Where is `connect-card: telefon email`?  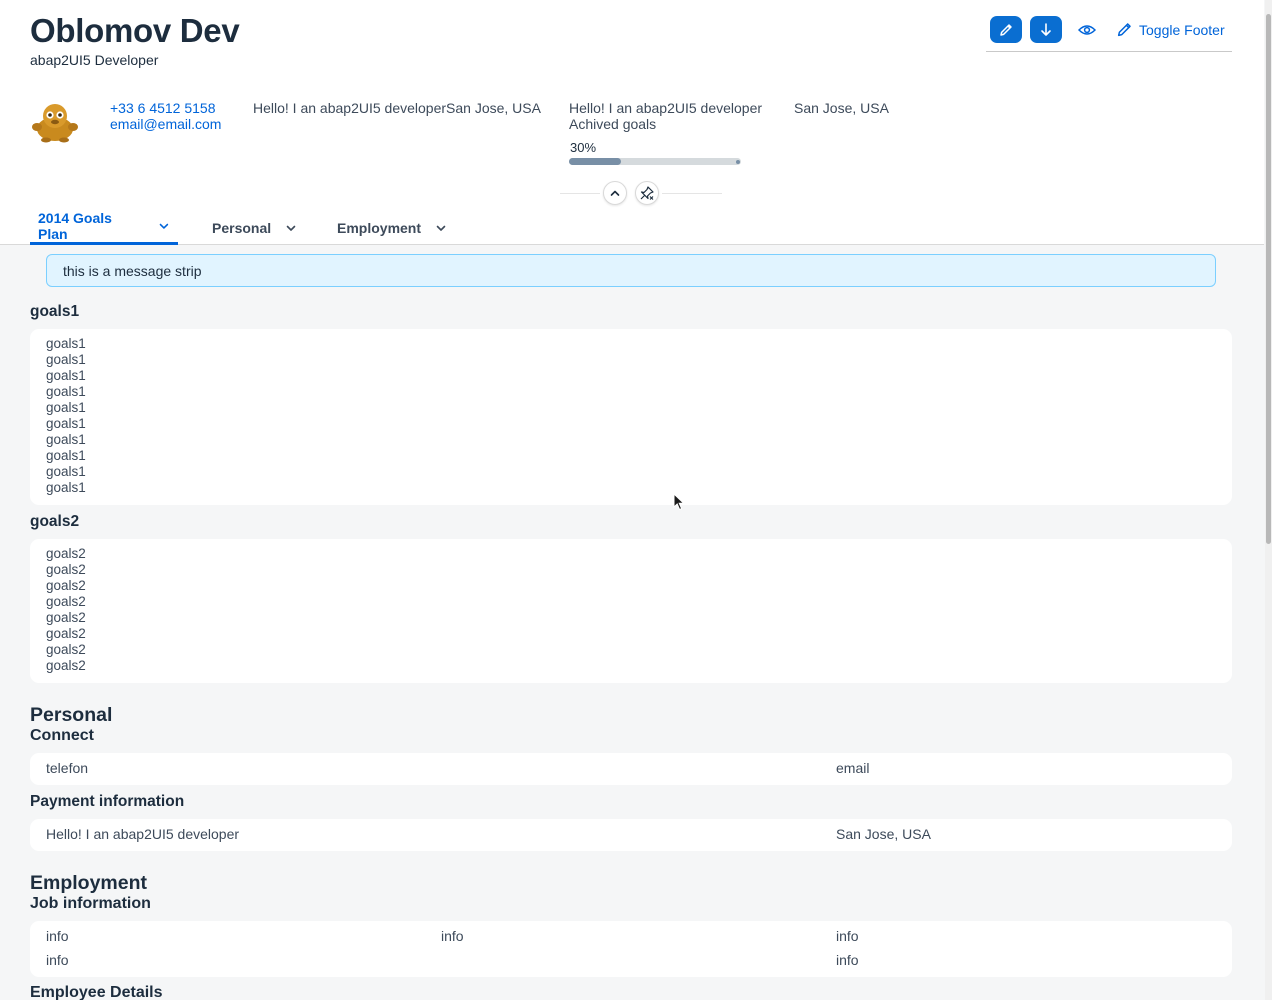
connect-card: telefon email is located at coordinates (631, 769).